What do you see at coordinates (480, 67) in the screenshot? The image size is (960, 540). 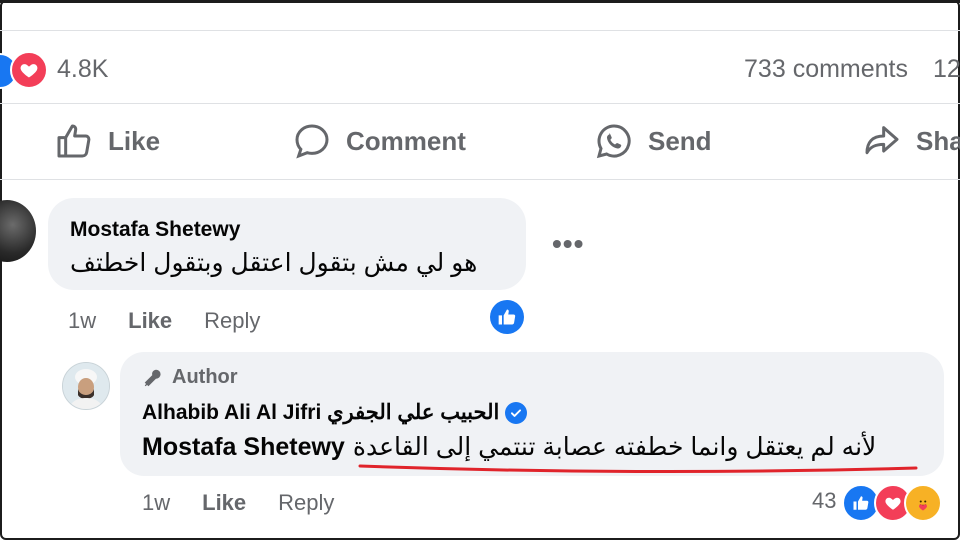 I see `reaction-summary-bar: 4.8K 733 comments 12` at bounding box center [480, 67].